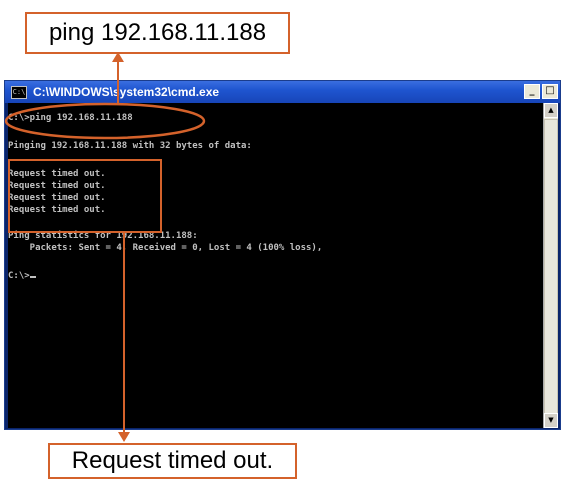  I want to click on scrollbar-thumb, so click(551, 266).